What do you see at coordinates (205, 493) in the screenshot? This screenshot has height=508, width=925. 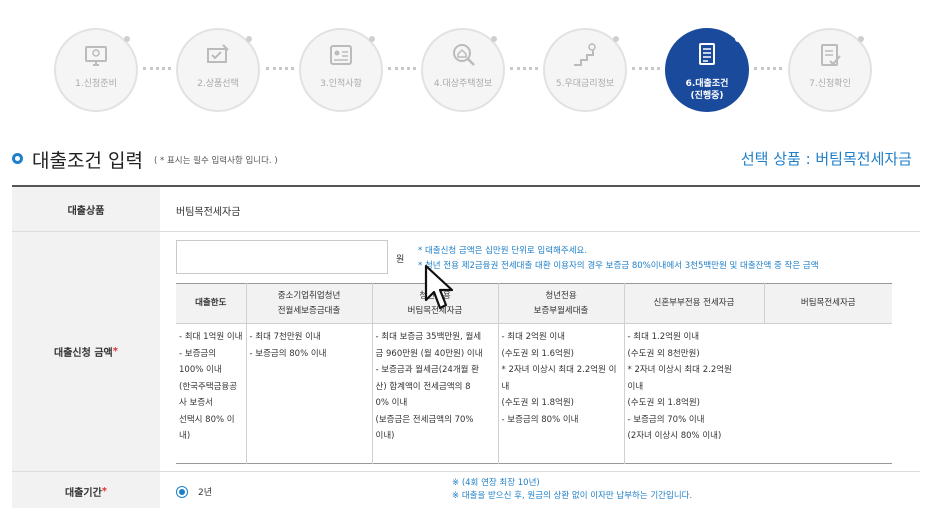 I see `period-option-label: 2년` at bounding box center [205, 493].